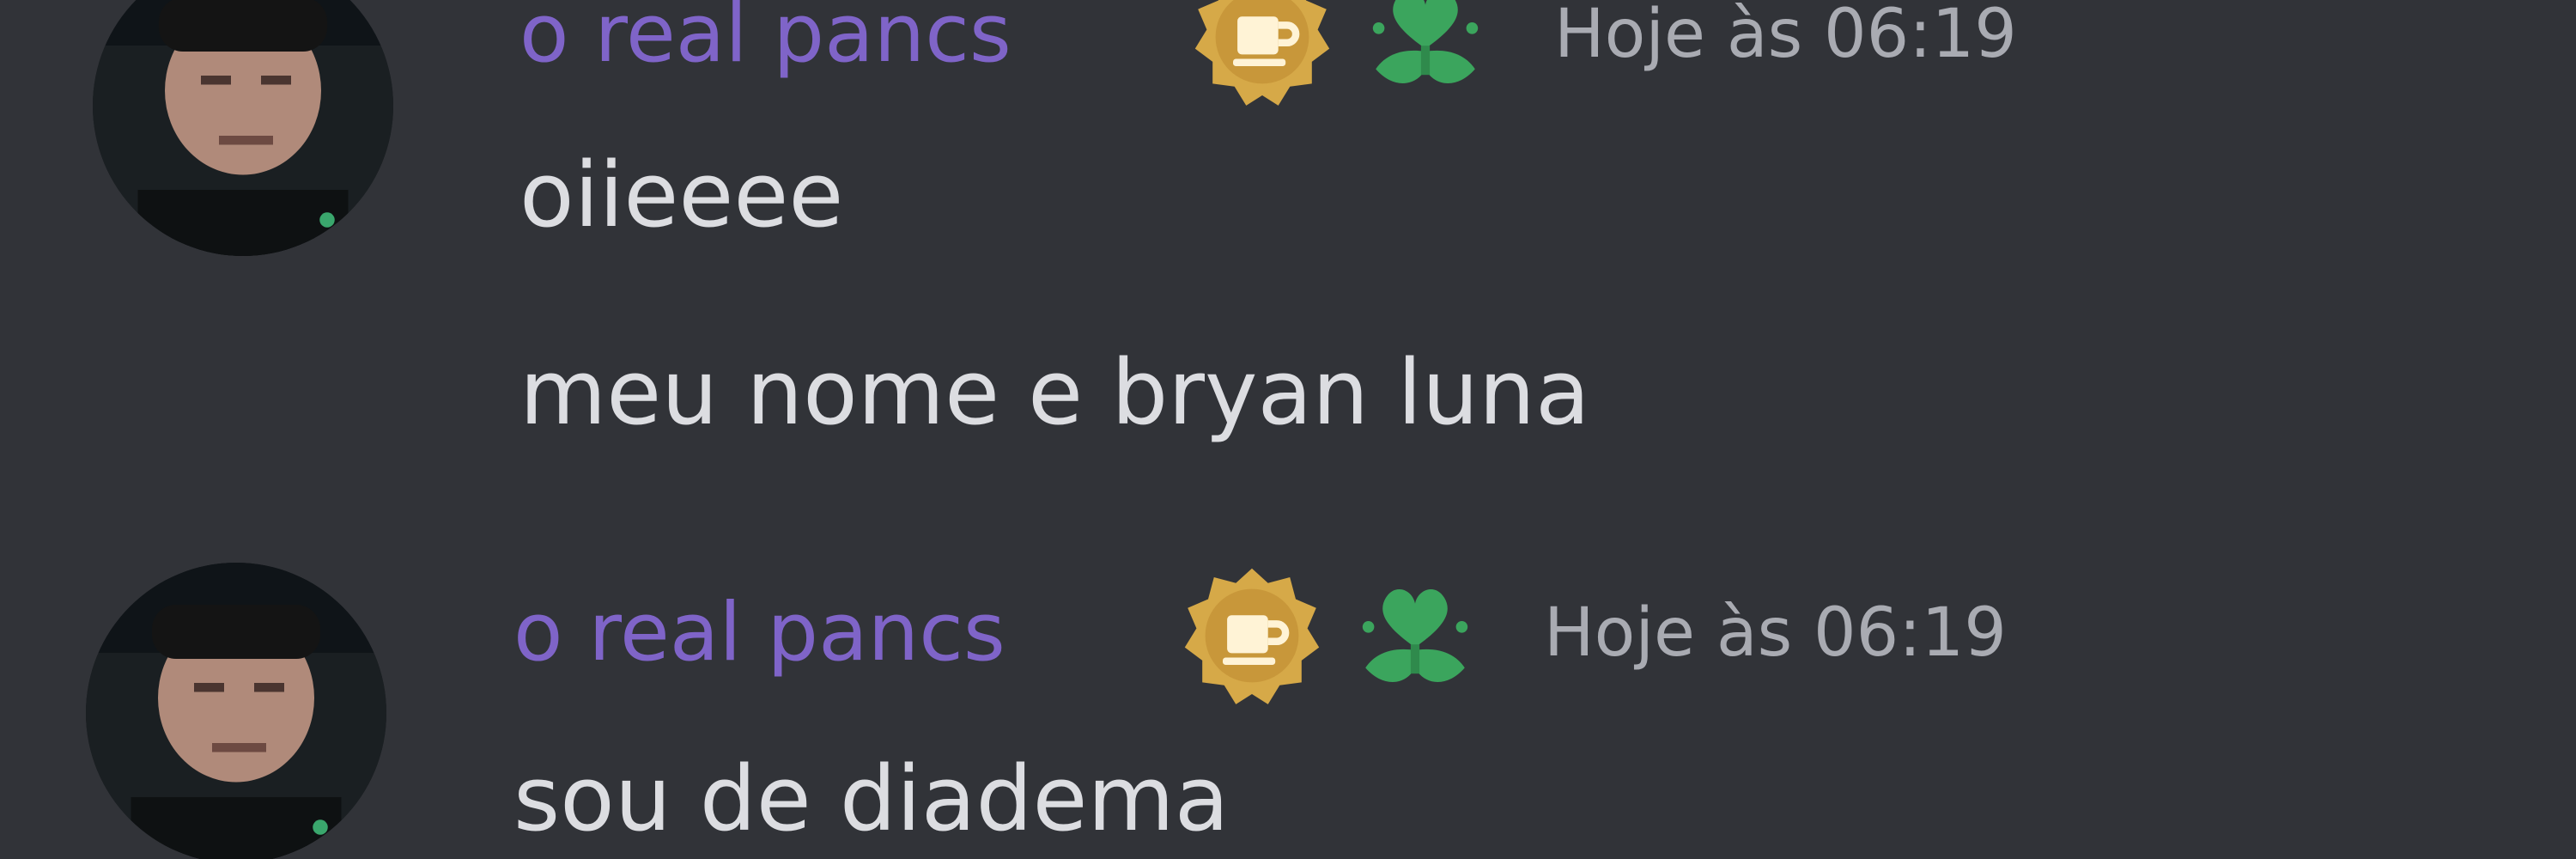 The image size is (2576, 859). What do you see at coordinates (682, 195) in the screenshot?
I see `message-text: oiieeee` at bounding box center [682, 195].